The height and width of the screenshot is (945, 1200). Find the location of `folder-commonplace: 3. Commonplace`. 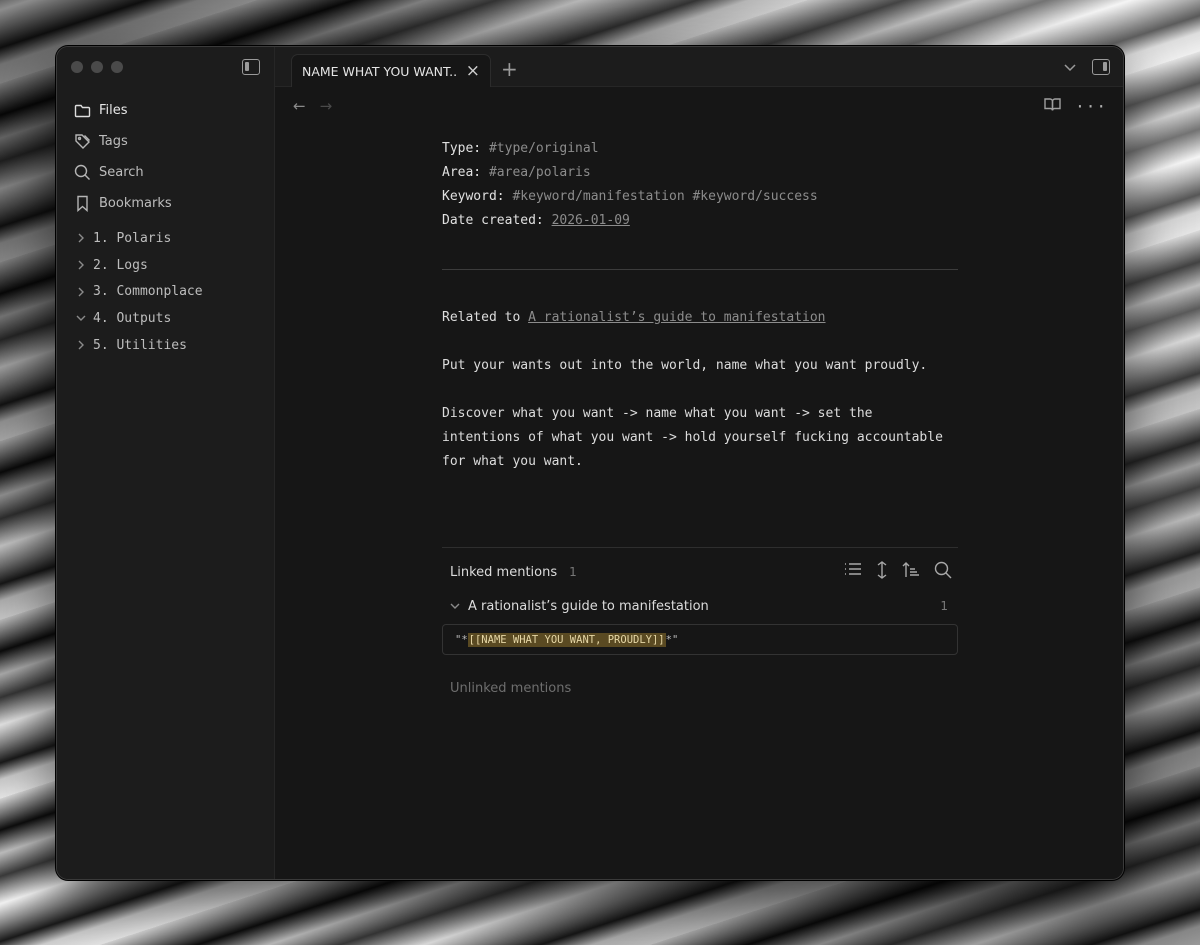

folder-commonplace: 3. Commonplace is located at coordinates (166, 291).